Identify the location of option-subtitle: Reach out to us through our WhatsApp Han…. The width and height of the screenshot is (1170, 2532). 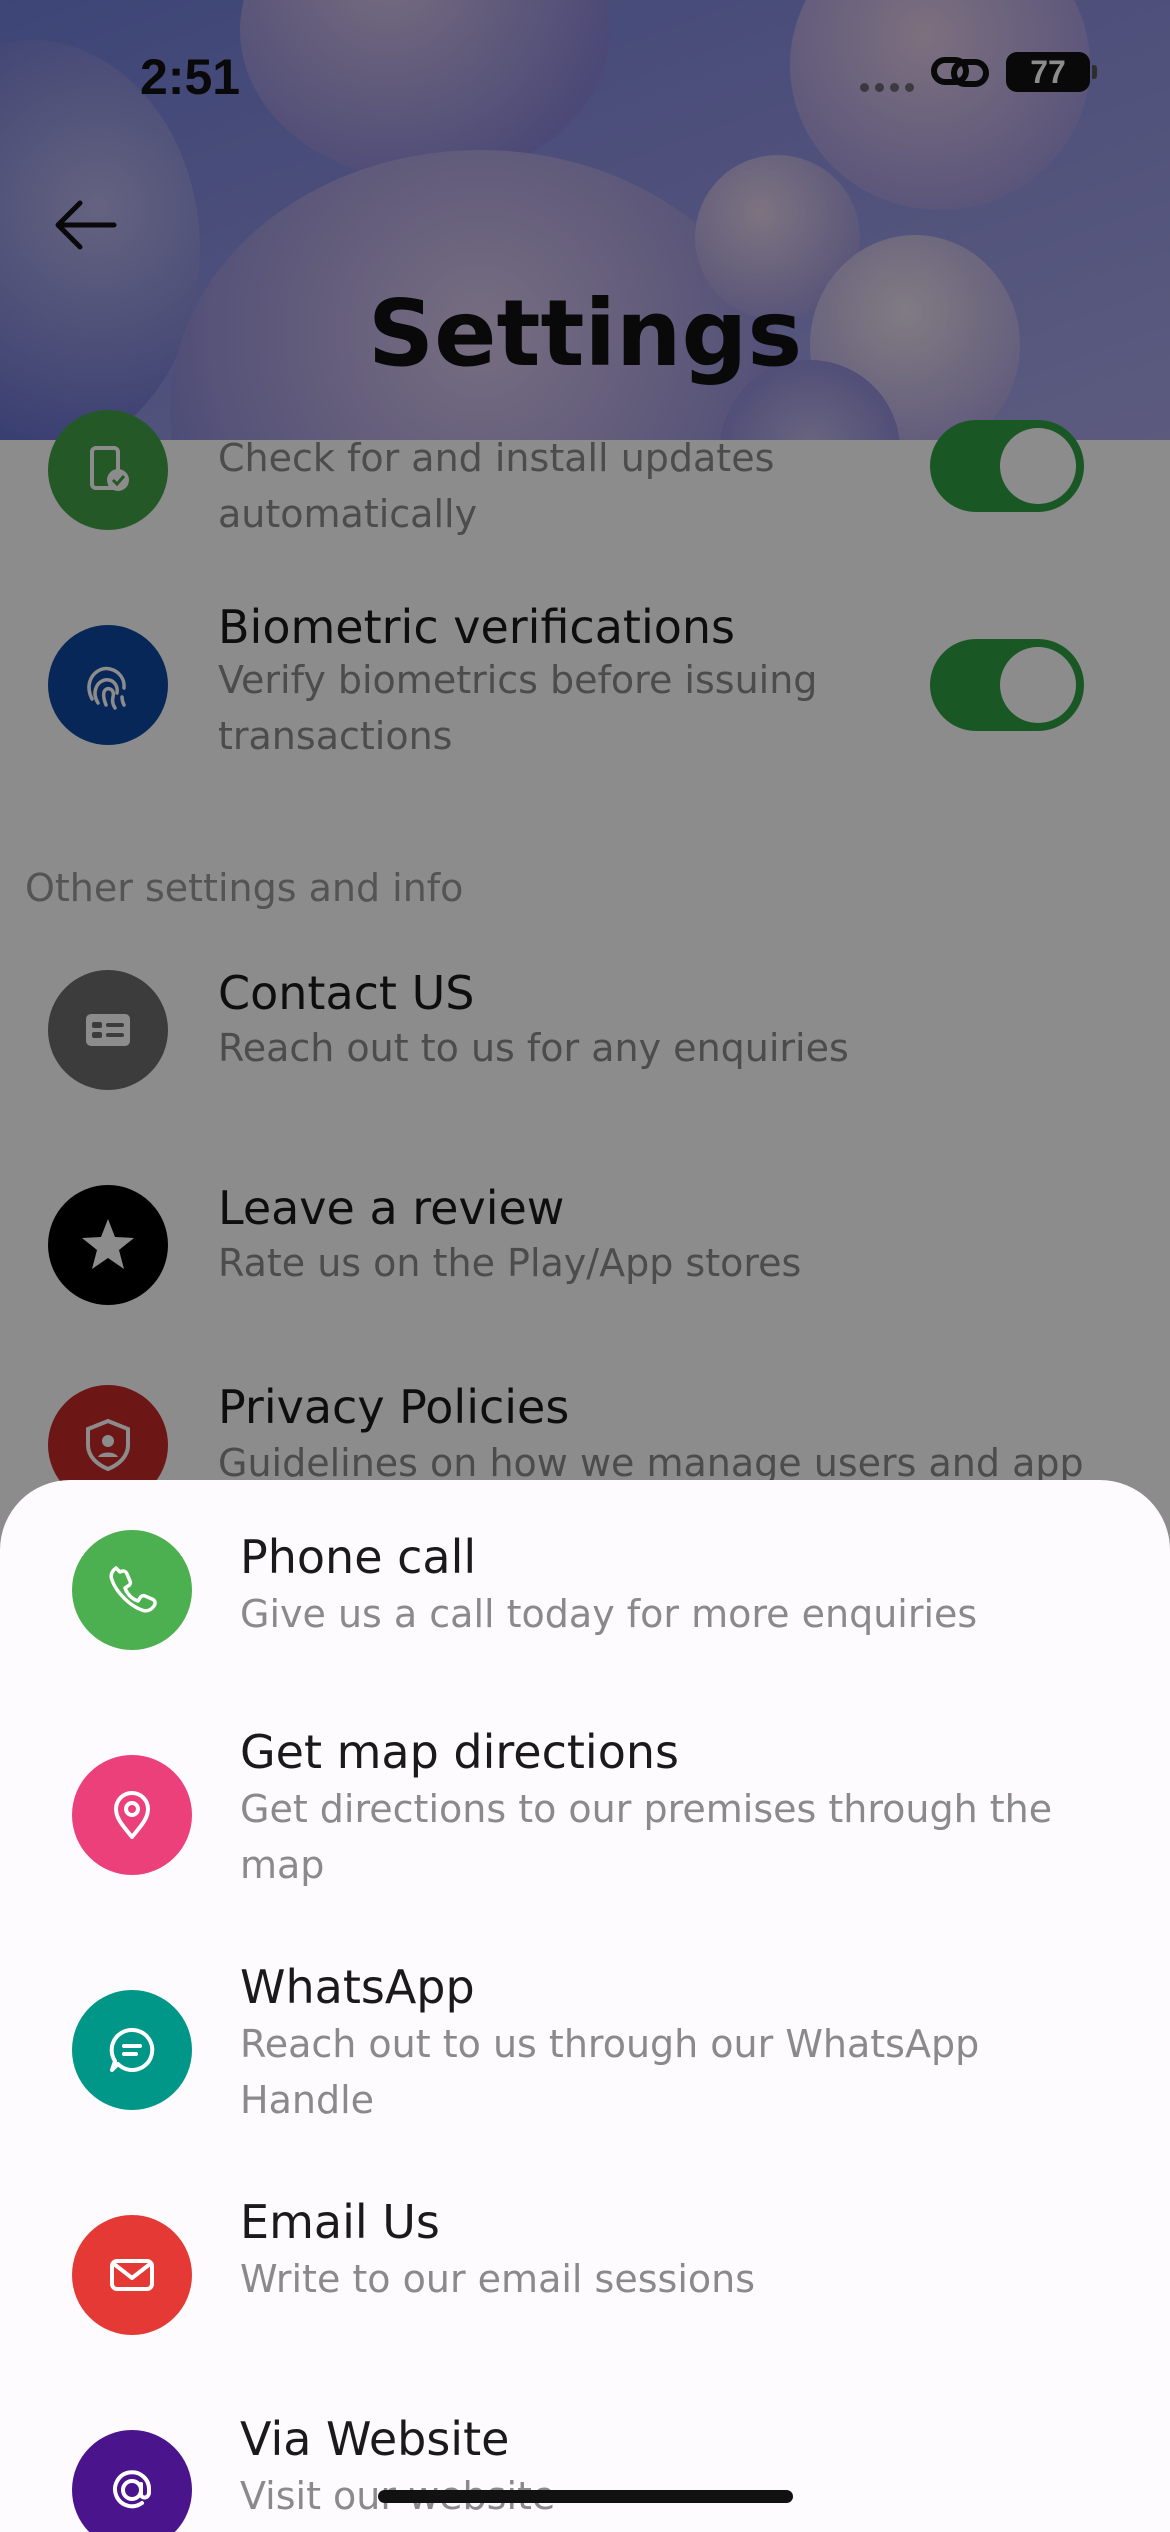
(610, 2072).